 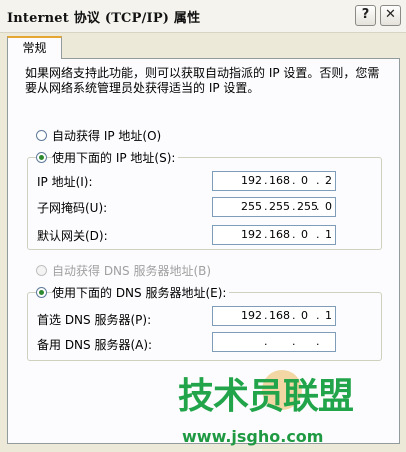 What do you see at coordinates (390, 15) in the screenshot?
I see `close-button: ✕` at bounding box center [390, 15].